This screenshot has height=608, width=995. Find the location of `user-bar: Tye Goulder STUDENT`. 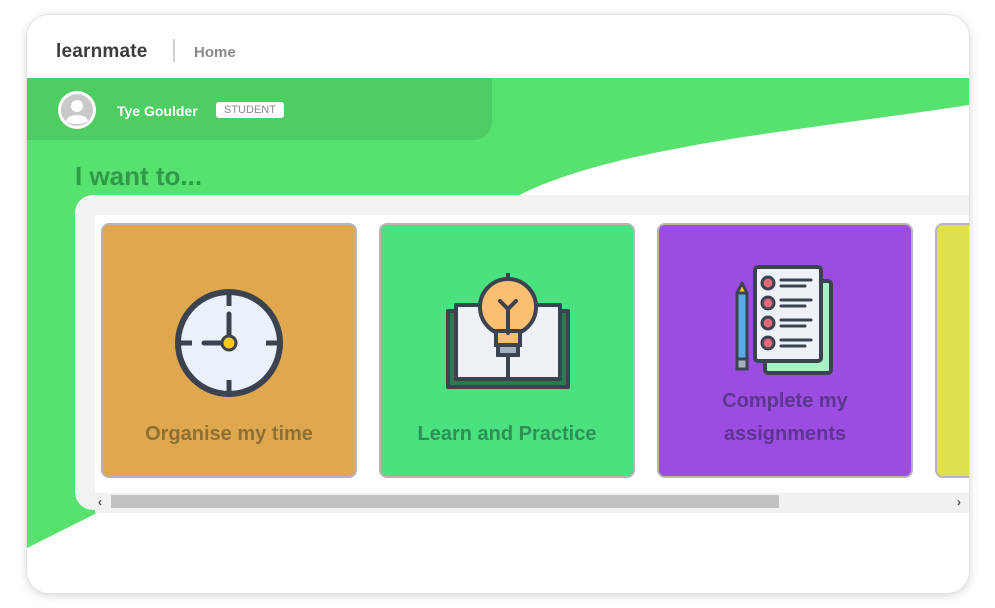

user-bar: Tye Goulder STUDENT is located at coordinates (259, 109).